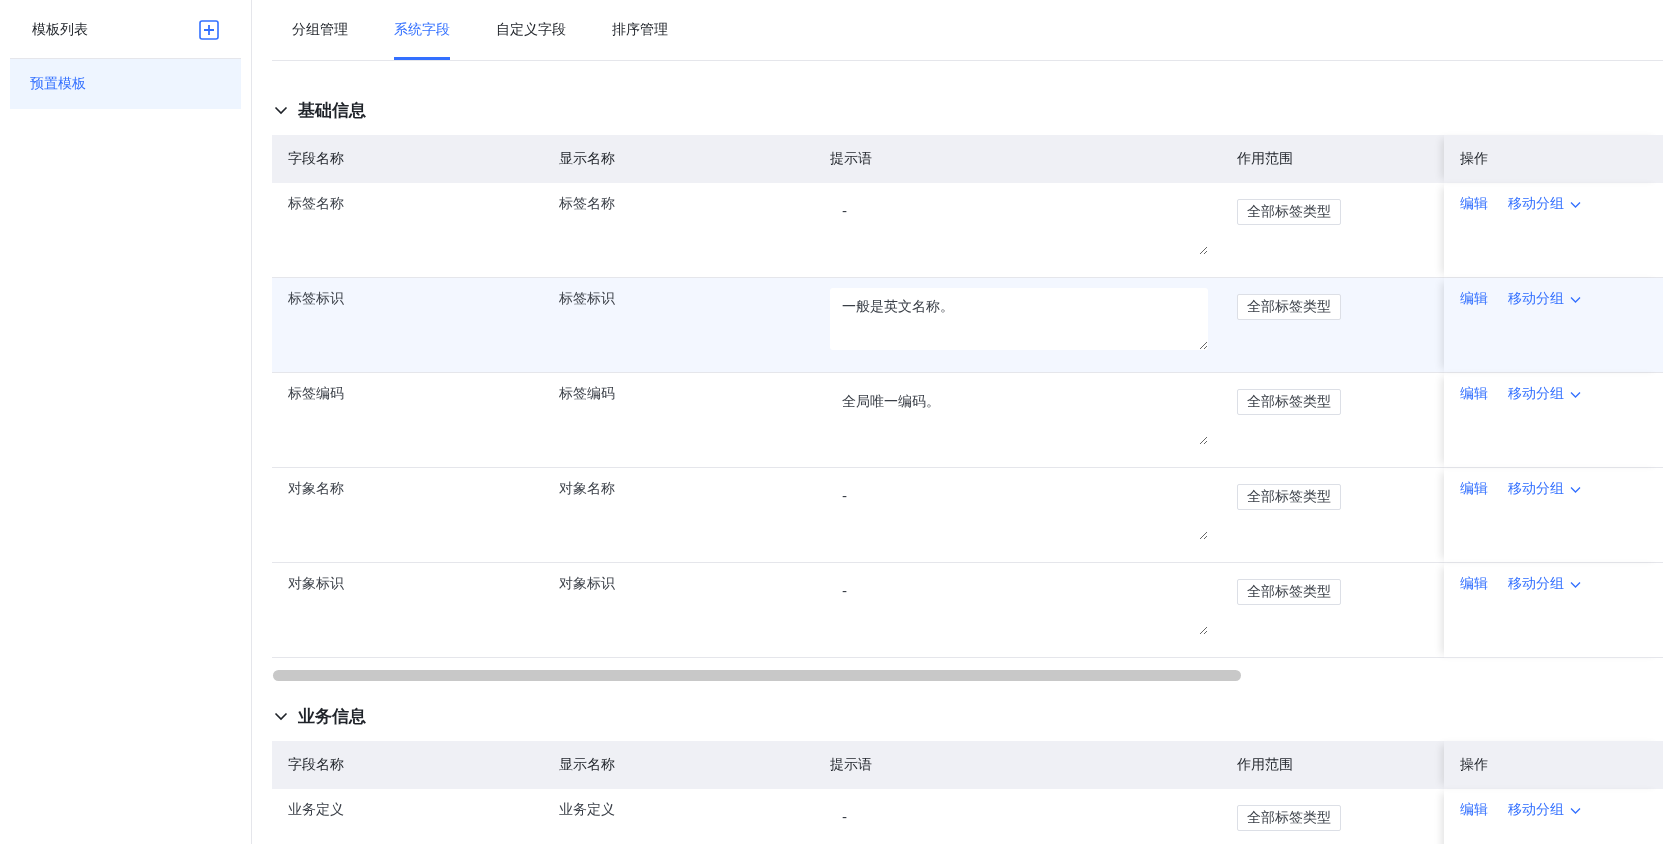 This screenshot has height=844, width=1668. What do you see at coordinates (757, 675) in the screenshot?
I see `horizontal-scrollbar` at bounding box center [757, 675].